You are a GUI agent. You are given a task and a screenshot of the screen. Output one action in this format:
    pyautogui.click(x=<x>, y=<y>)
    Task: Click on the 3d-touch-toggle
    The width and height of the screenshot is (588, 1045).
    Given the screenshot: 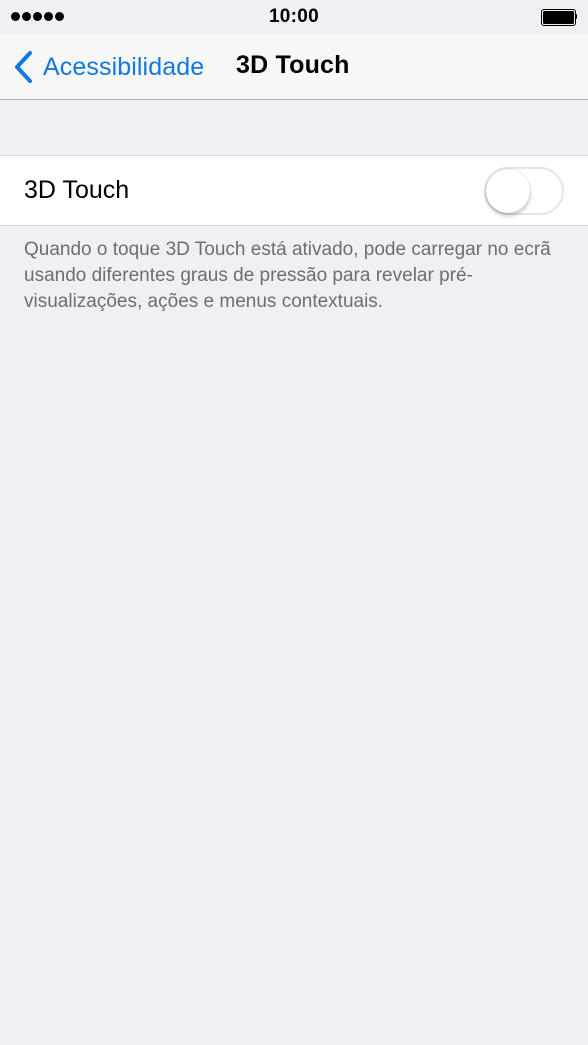 What is the action you would take?
    pyautogui.click(x=524, y=191)
    